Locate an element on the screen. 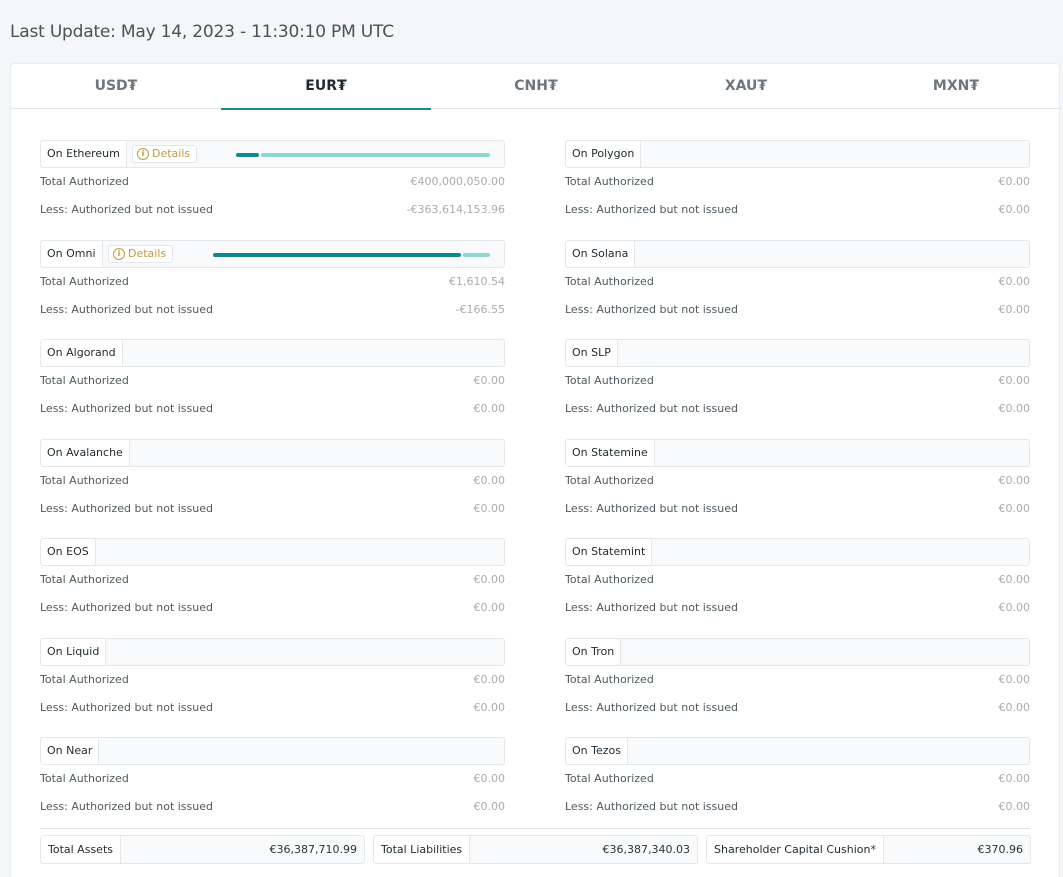 This screenshot has height=877, width=1063. tab-usdt: USD₮ is located at coordinates (116, 86).